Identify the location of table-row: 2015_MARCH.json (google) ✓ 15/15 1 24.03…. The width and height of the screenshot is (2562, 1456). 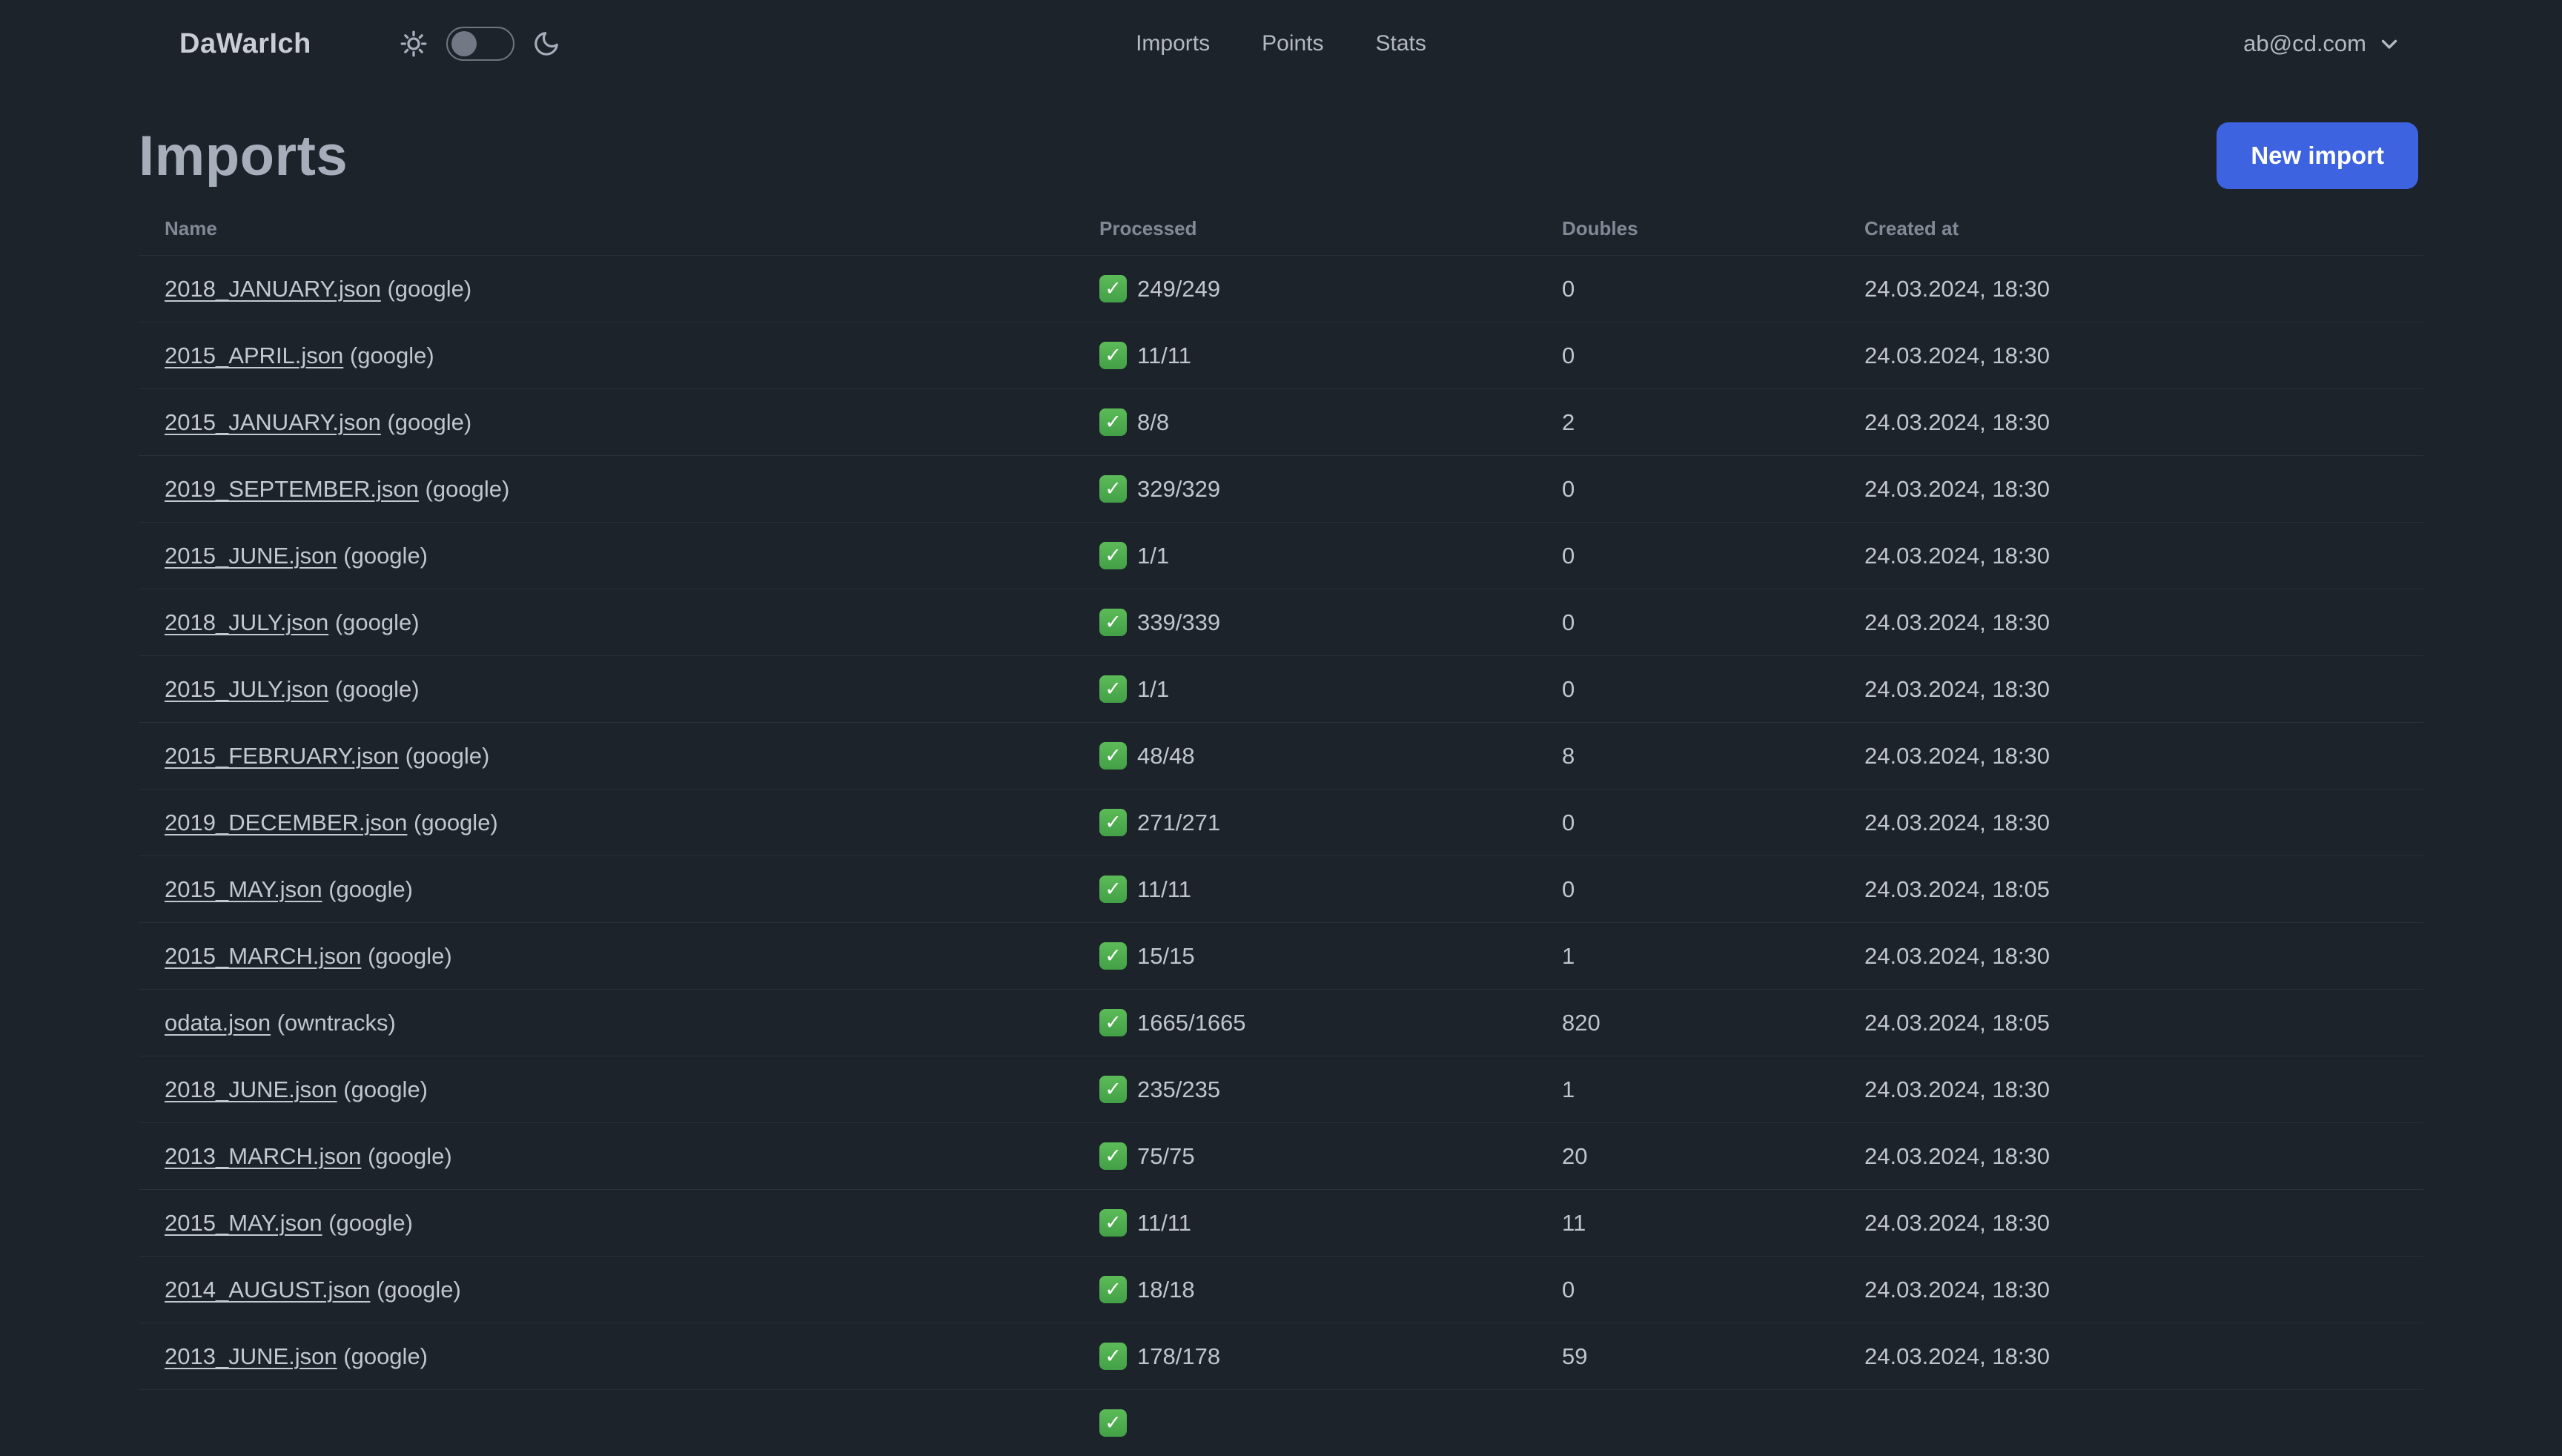
(1281, 955).